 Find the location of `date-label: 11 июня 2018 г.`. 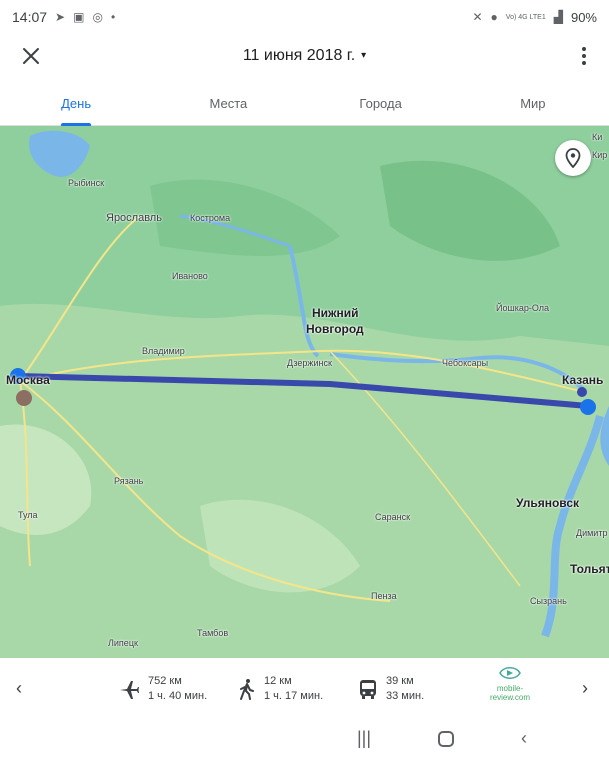

date-label: 11 июня 2018 г. is located at coordinates (299, 55).